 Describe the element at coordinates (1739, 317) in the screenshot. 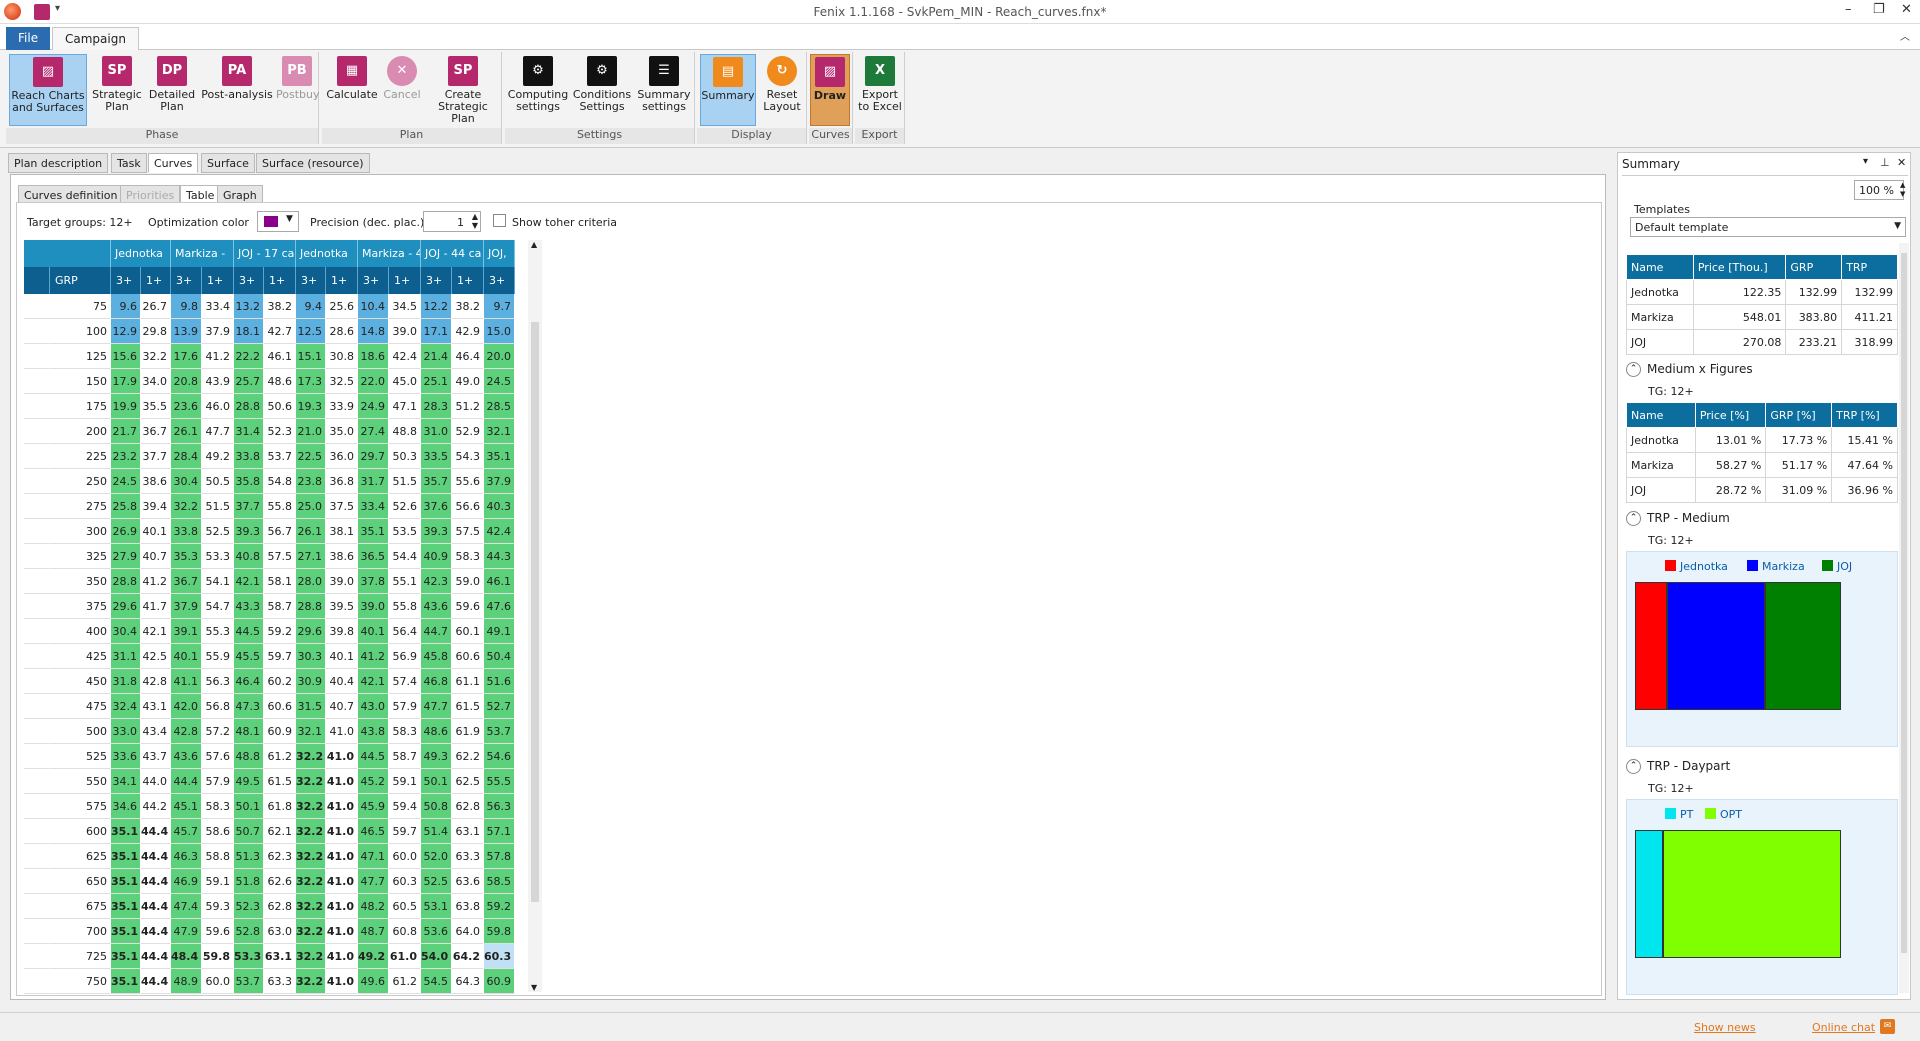

I see `row-value: 548.01` at that location.